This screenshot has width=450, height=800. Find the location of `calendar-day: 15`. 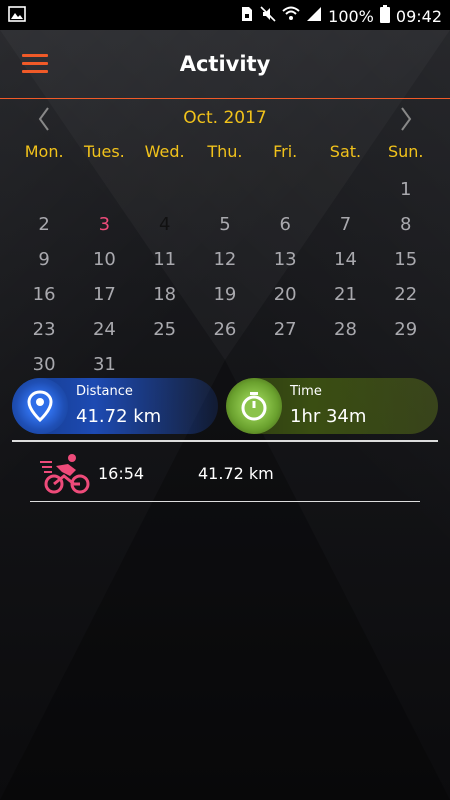

calendar-day: 15 is located at coordinates (406, 259).